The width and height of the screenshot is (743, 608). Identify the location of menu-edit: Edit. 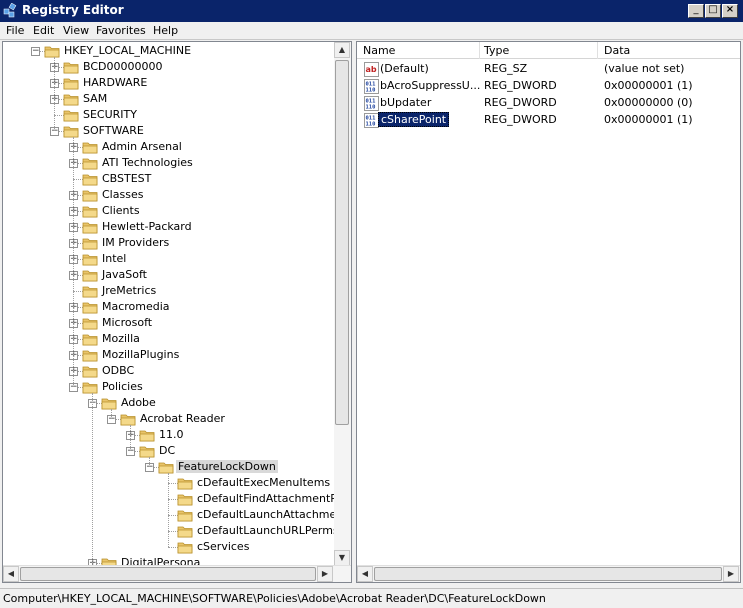
(43, 30).